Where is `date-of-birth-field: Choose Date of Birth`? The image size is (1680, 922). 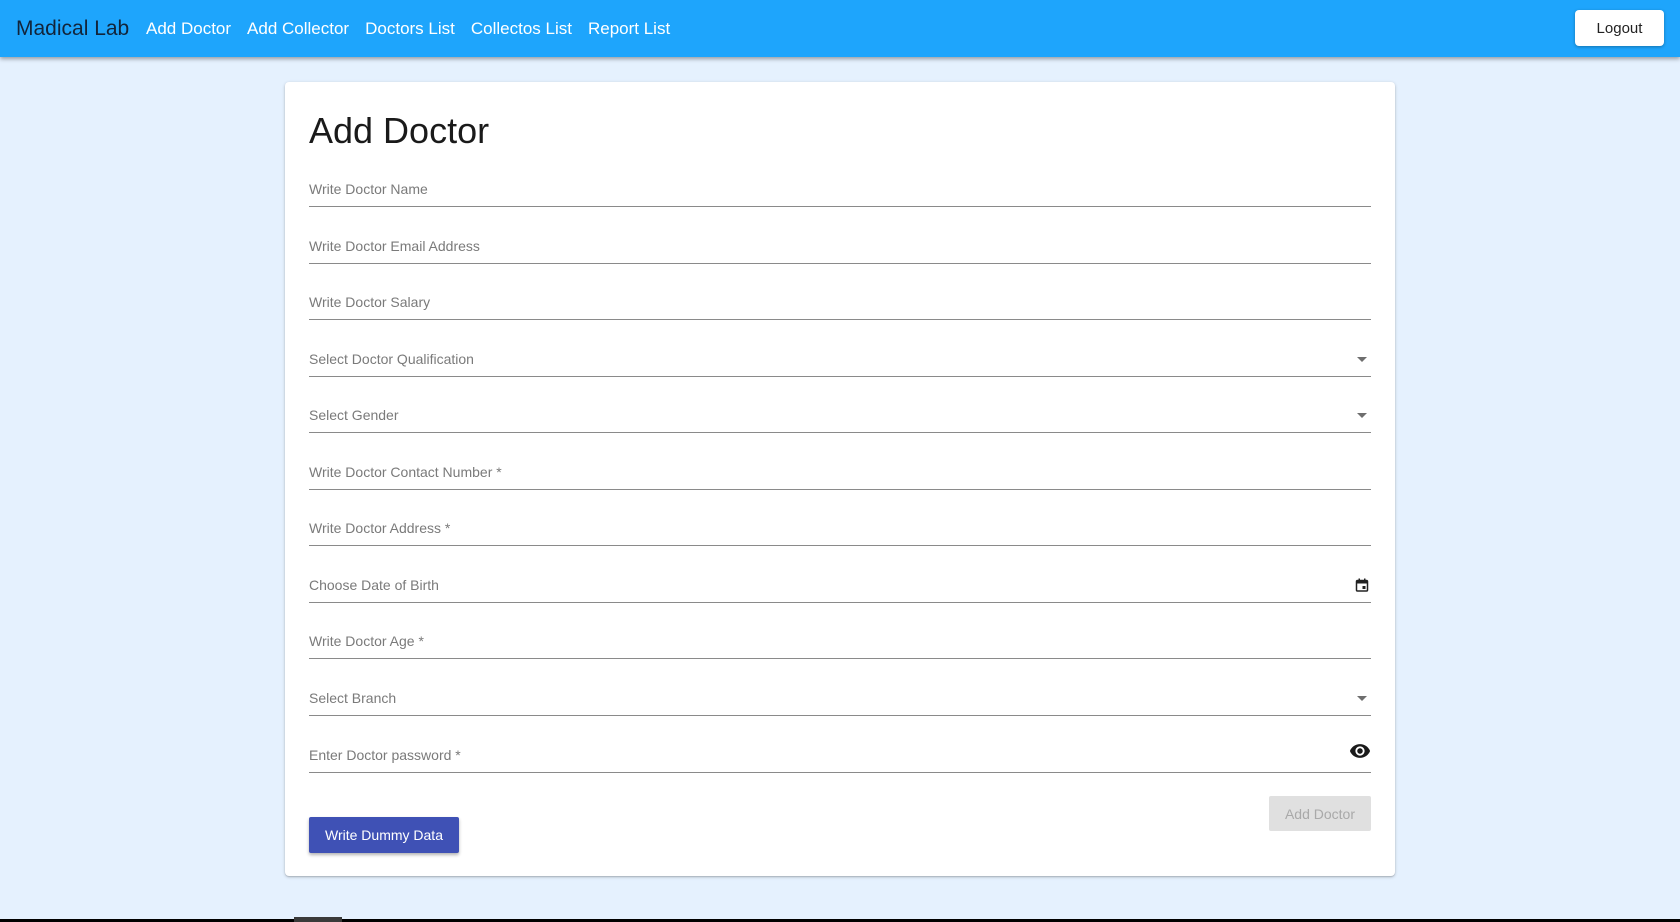
date-of-birth-field: Choose Date of Birth is located at coordinates (840, 587).